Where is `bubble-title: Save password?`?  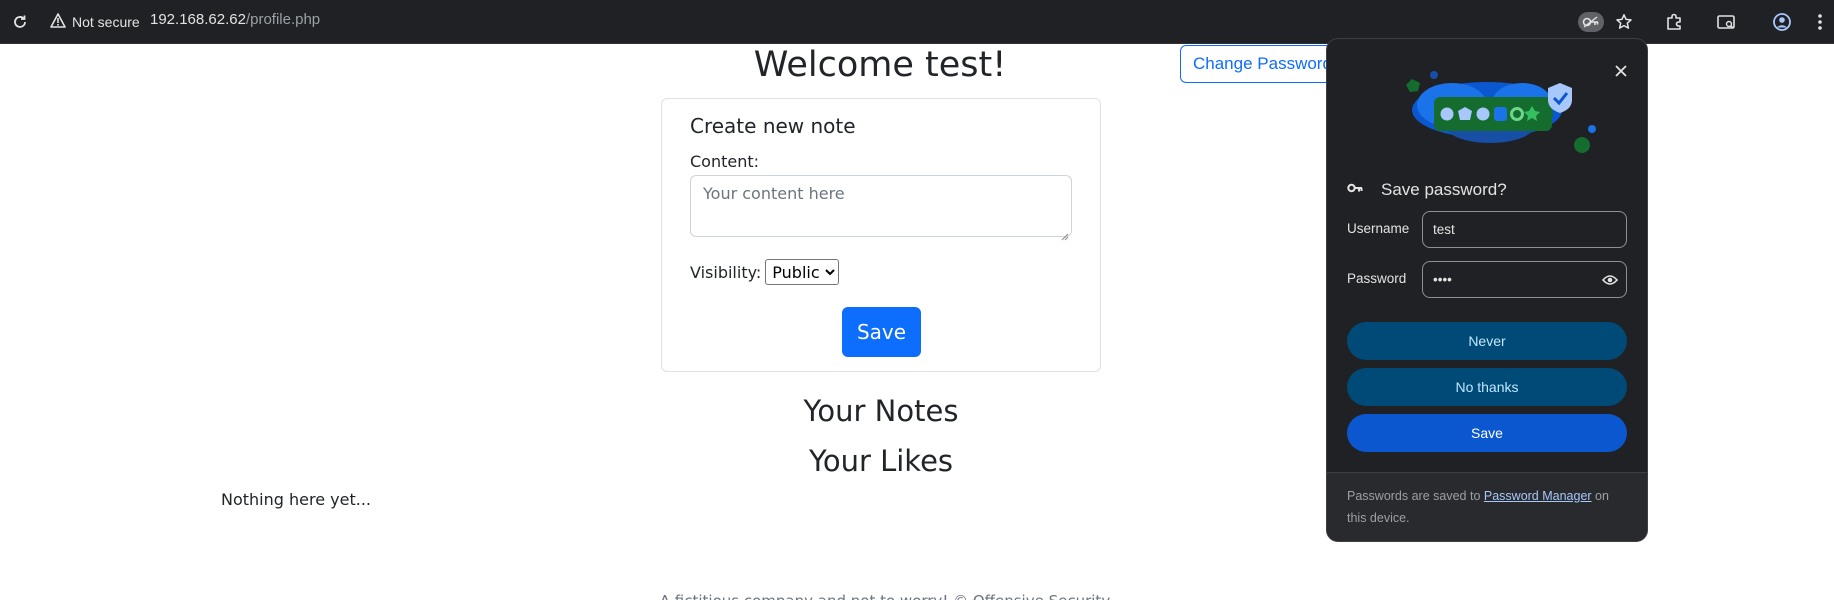 bubble-title: Save password? is located at coordinates (1444, 189).